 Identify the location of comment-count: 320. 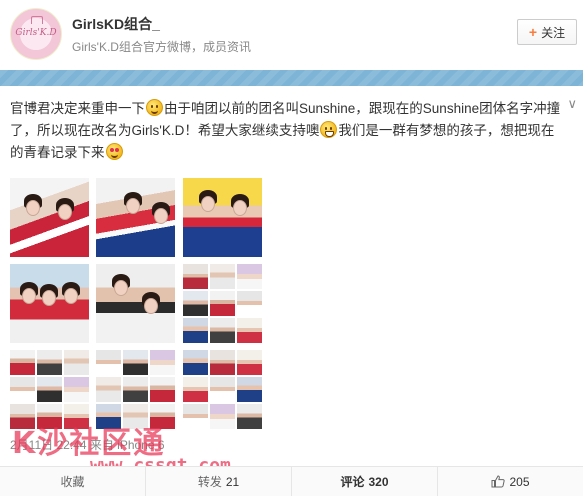
(378, 481).